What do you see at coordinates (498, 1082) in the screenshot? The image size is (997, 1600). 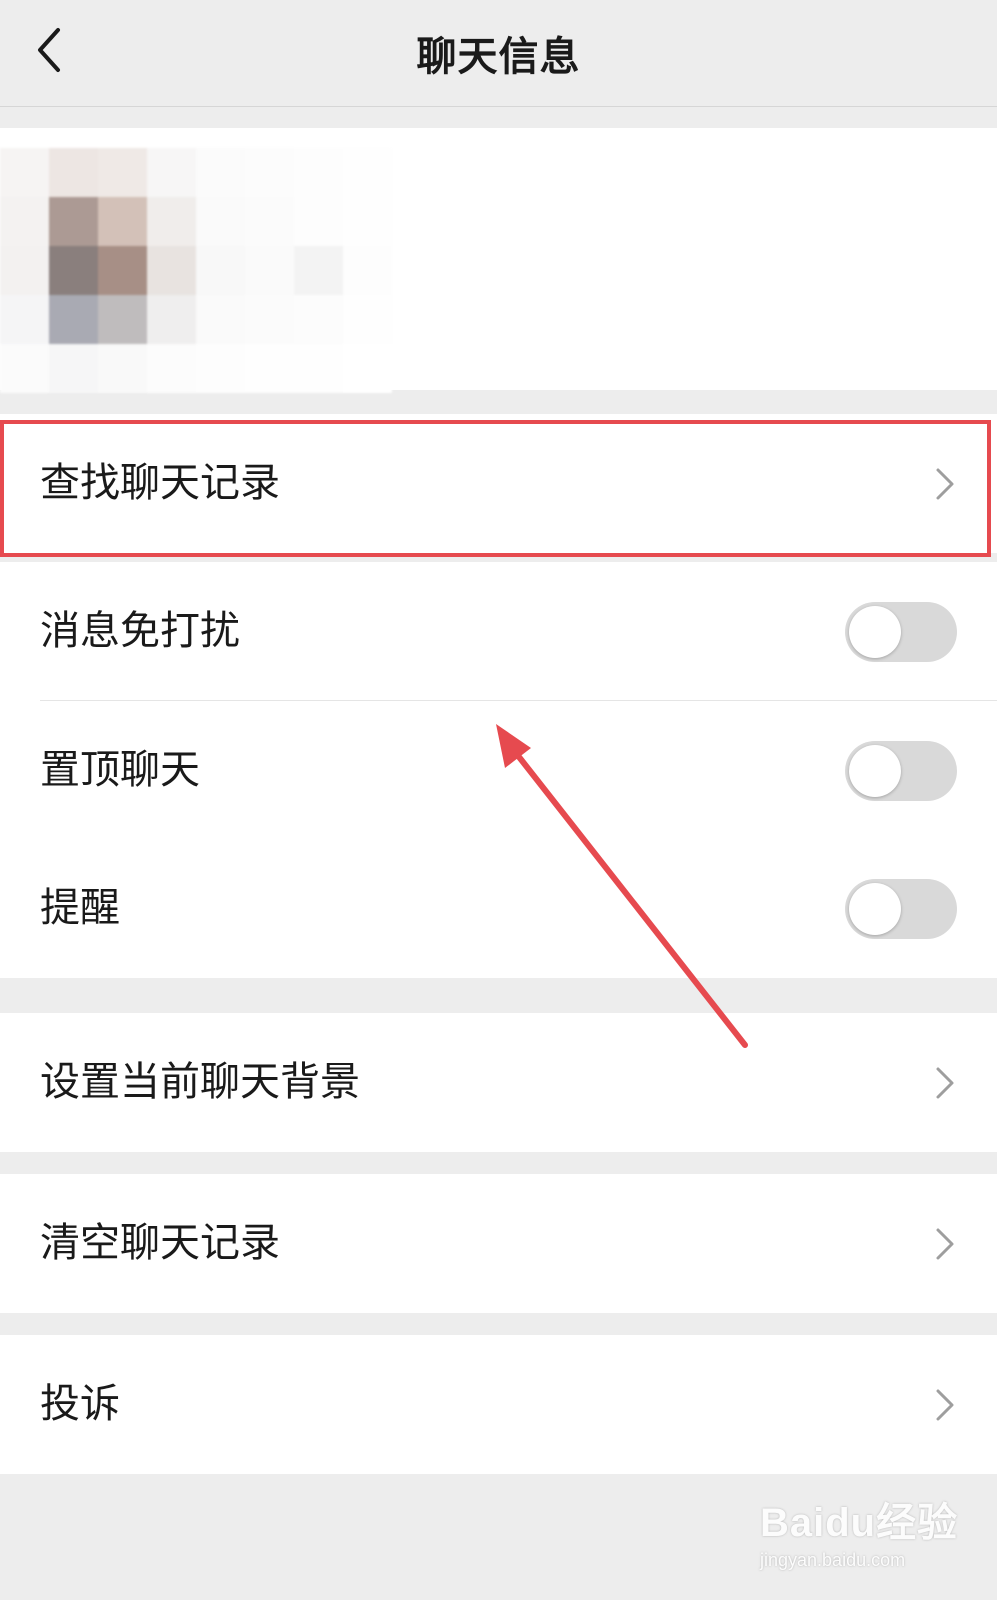 I see `chat-background-row: 设置当前聊天背景` at bounding box center [498, 1082].